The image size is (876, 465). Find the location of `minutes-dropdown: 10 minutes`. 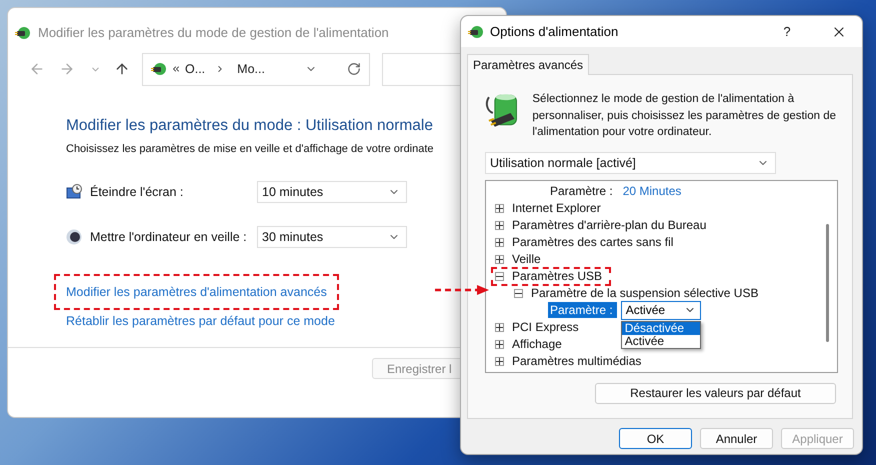

minutes-dropdown: 10 minutes is located at coordinates (332, 192).